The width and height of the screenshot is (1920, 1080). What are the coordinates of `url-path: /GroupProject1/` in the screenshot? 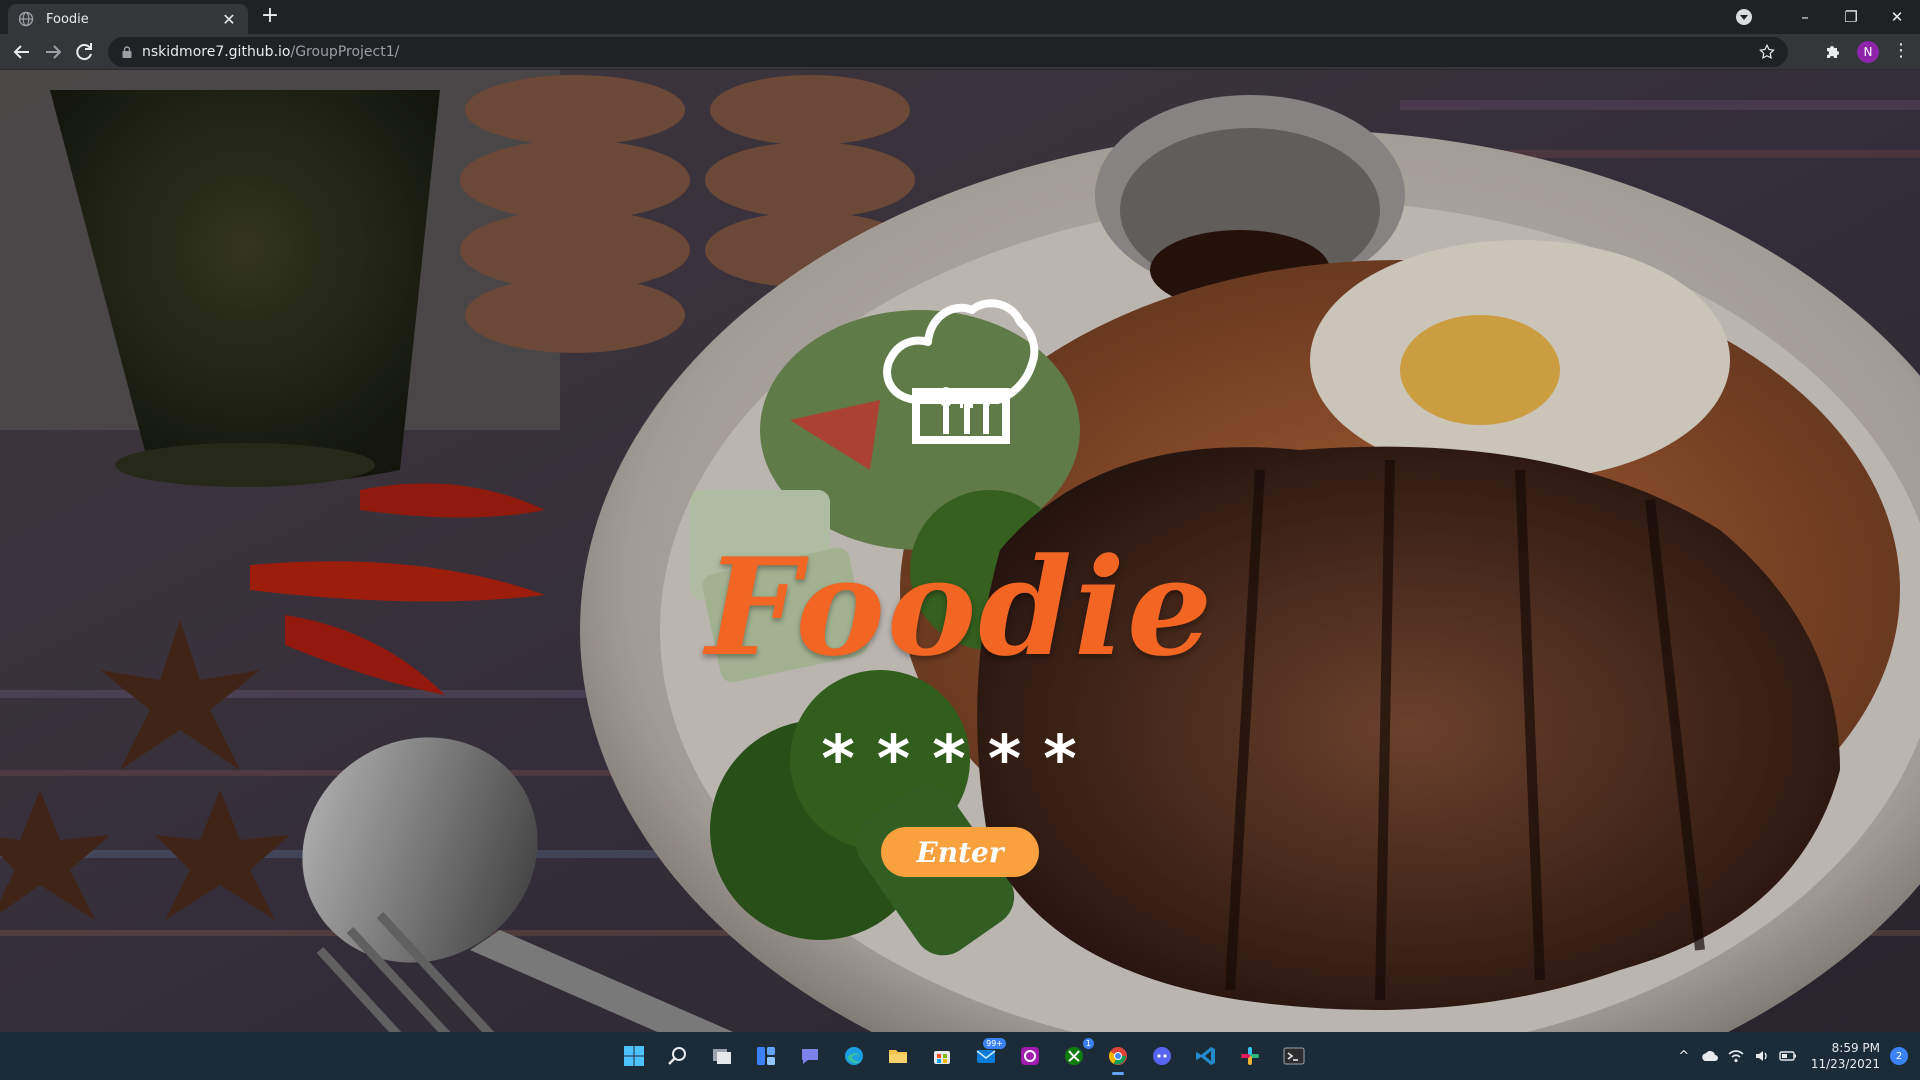 It's located at (345, 52).